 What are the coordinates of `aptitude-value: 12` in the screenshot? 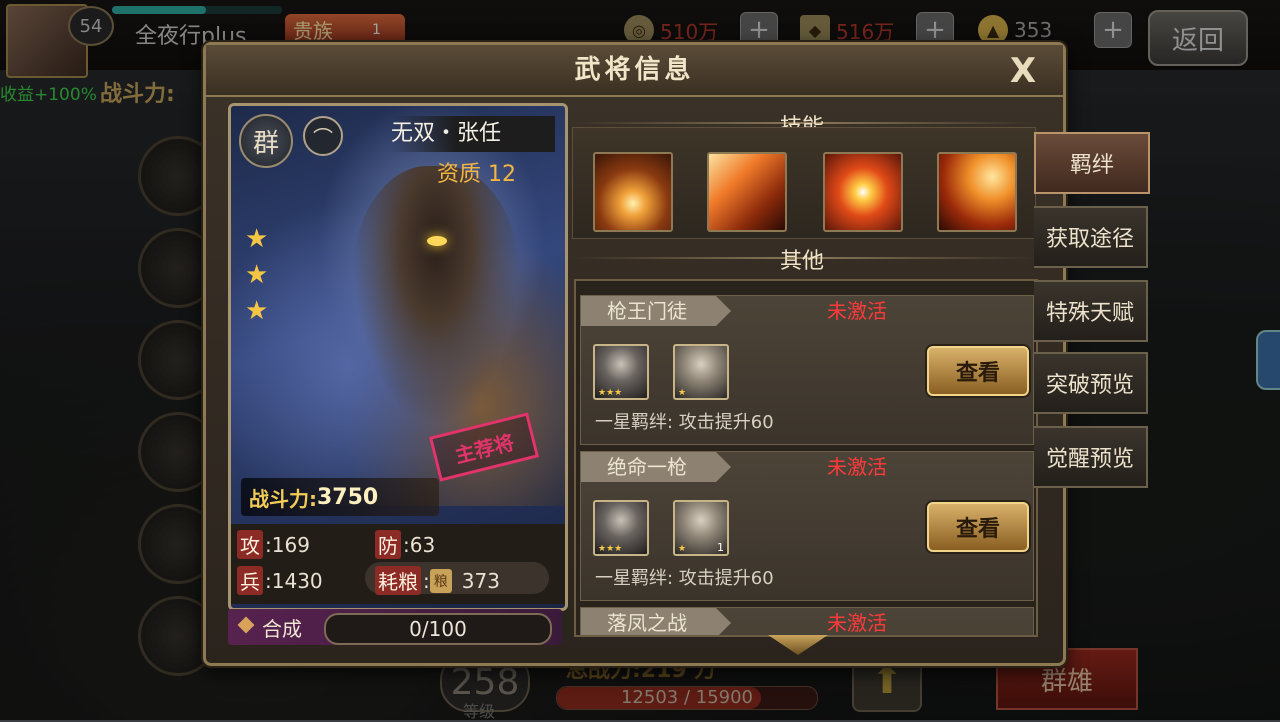 It's located at (502, 174).